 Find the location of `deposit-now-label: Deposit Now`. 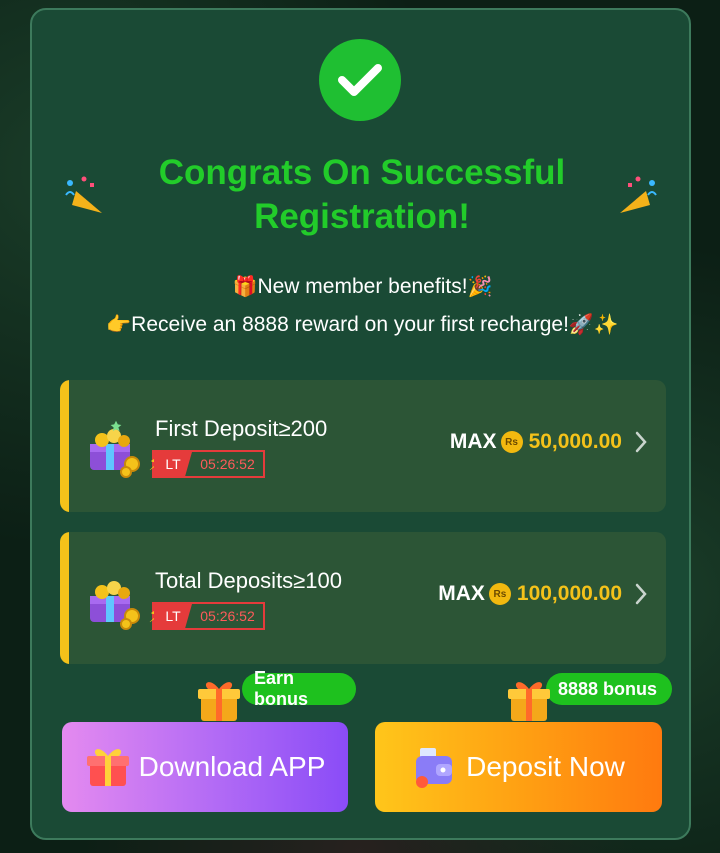

deposit-now-label: Deposit Now is located at coordinates (545, 766).